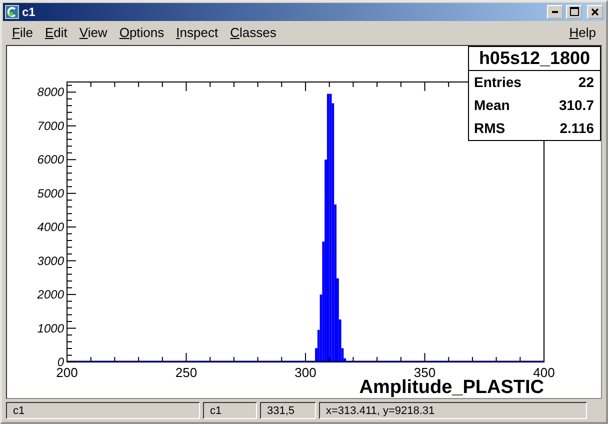 This screenshot has width=608, height=424. Describe the element at coordinates (29, 11) in the screenshot. I see `window-title: c1` at that location.